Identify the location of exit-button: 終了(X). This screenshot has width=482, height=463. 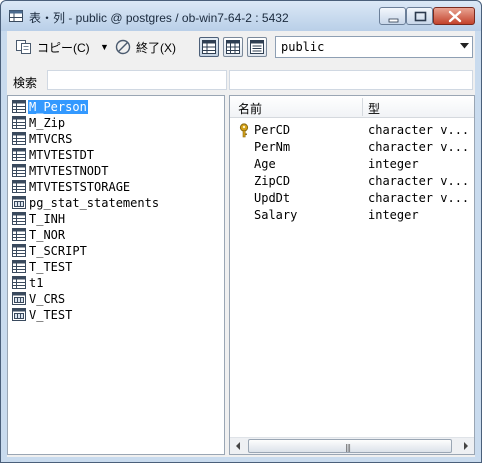
(145, 47).